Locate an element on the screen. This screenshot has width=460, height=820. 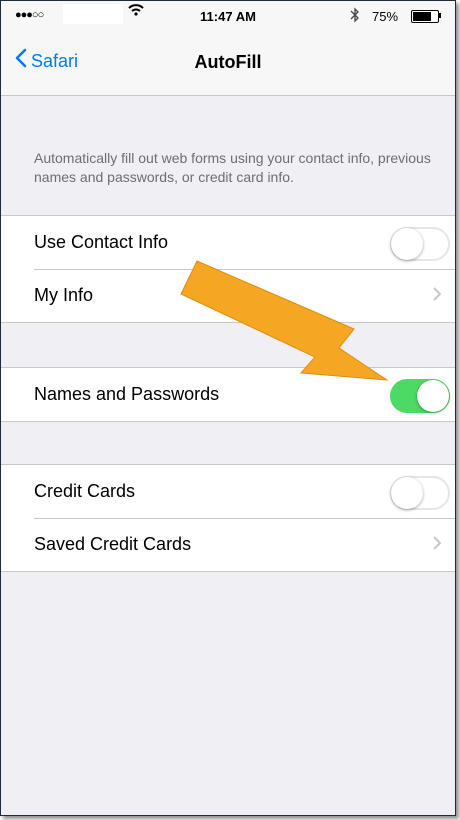
navigation-bar: Safari AutoFill is located at coordinates (228, 63).